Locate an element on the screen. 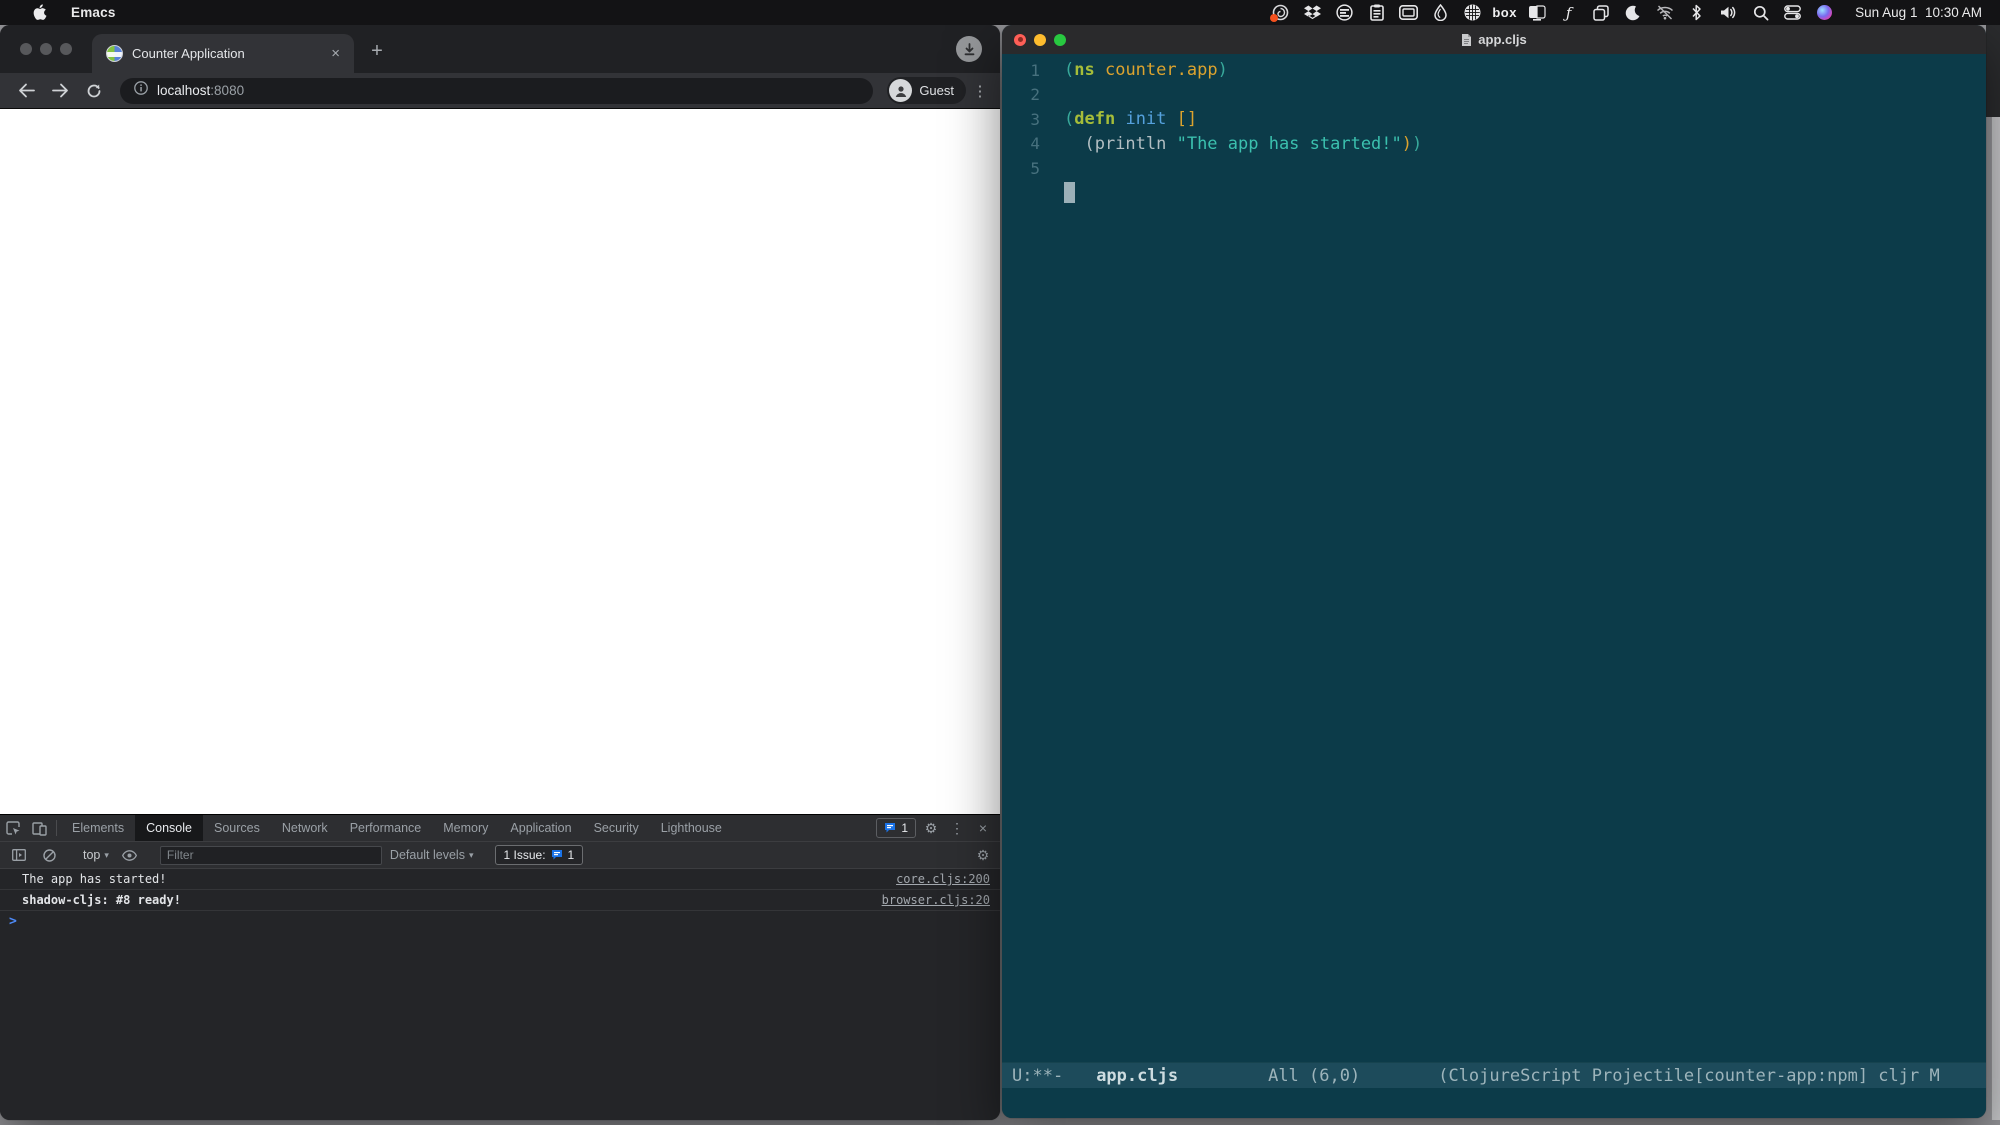  devtools-settings-icon: ⚙ is located at coordinates (931, 828).